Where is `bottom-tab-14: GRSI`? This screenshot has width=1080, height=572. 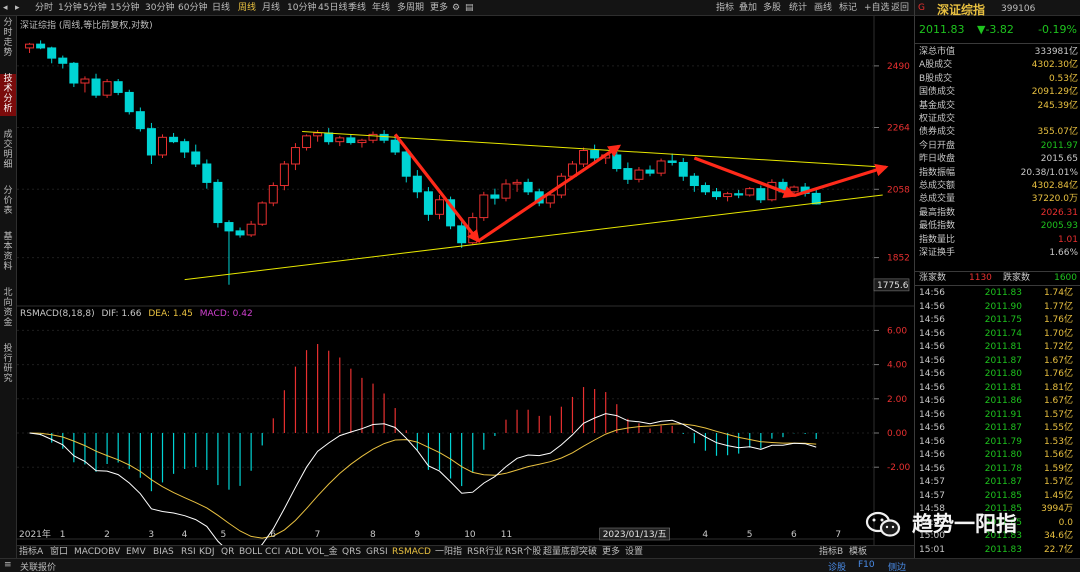 bottom-tab-14: GRSI is located at coordinates (377, 552).